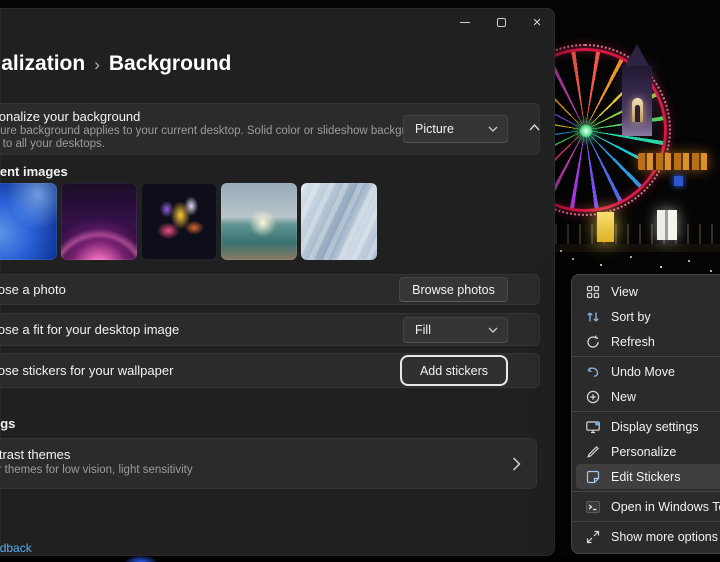 This screenshot has height=562, width=720. What do you see at coordinates (28, 221) in the screenshot?
I see `thumbnail-windows-bloom-blue` at bounding box center [28, 221].